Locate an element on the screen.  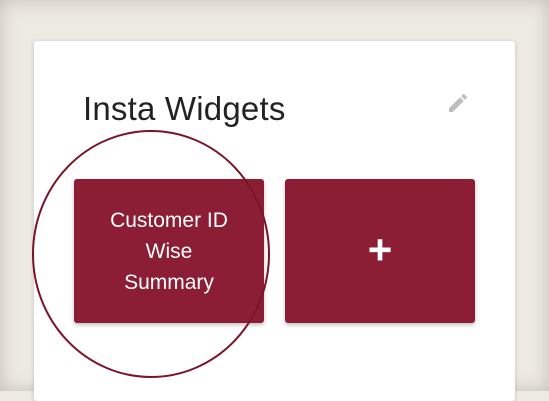
plus-icon: + is located at coordinates (380, 249).